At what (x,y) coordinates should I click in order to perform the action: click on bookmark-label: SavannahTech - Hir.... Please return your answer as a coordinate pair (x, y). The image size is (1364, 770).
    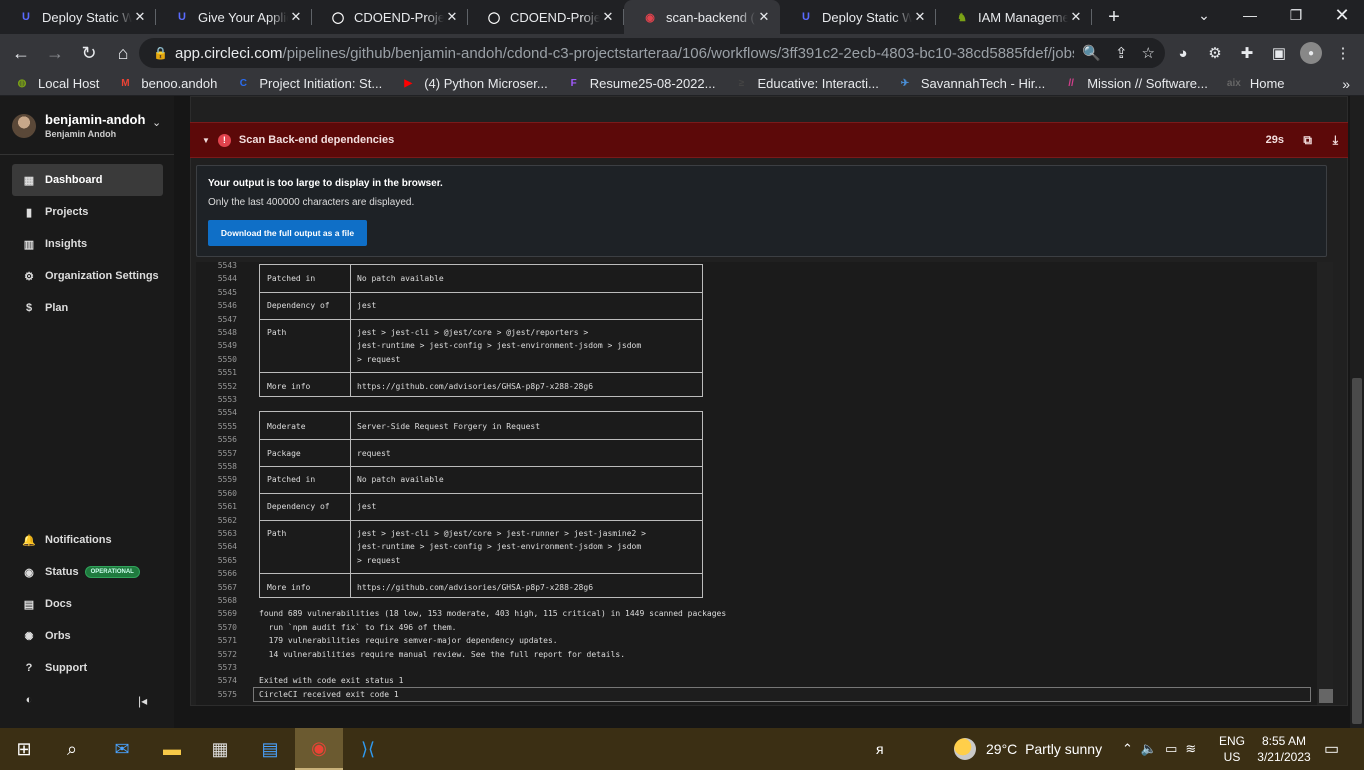
    Looking at the image, I should click on (983, 83).